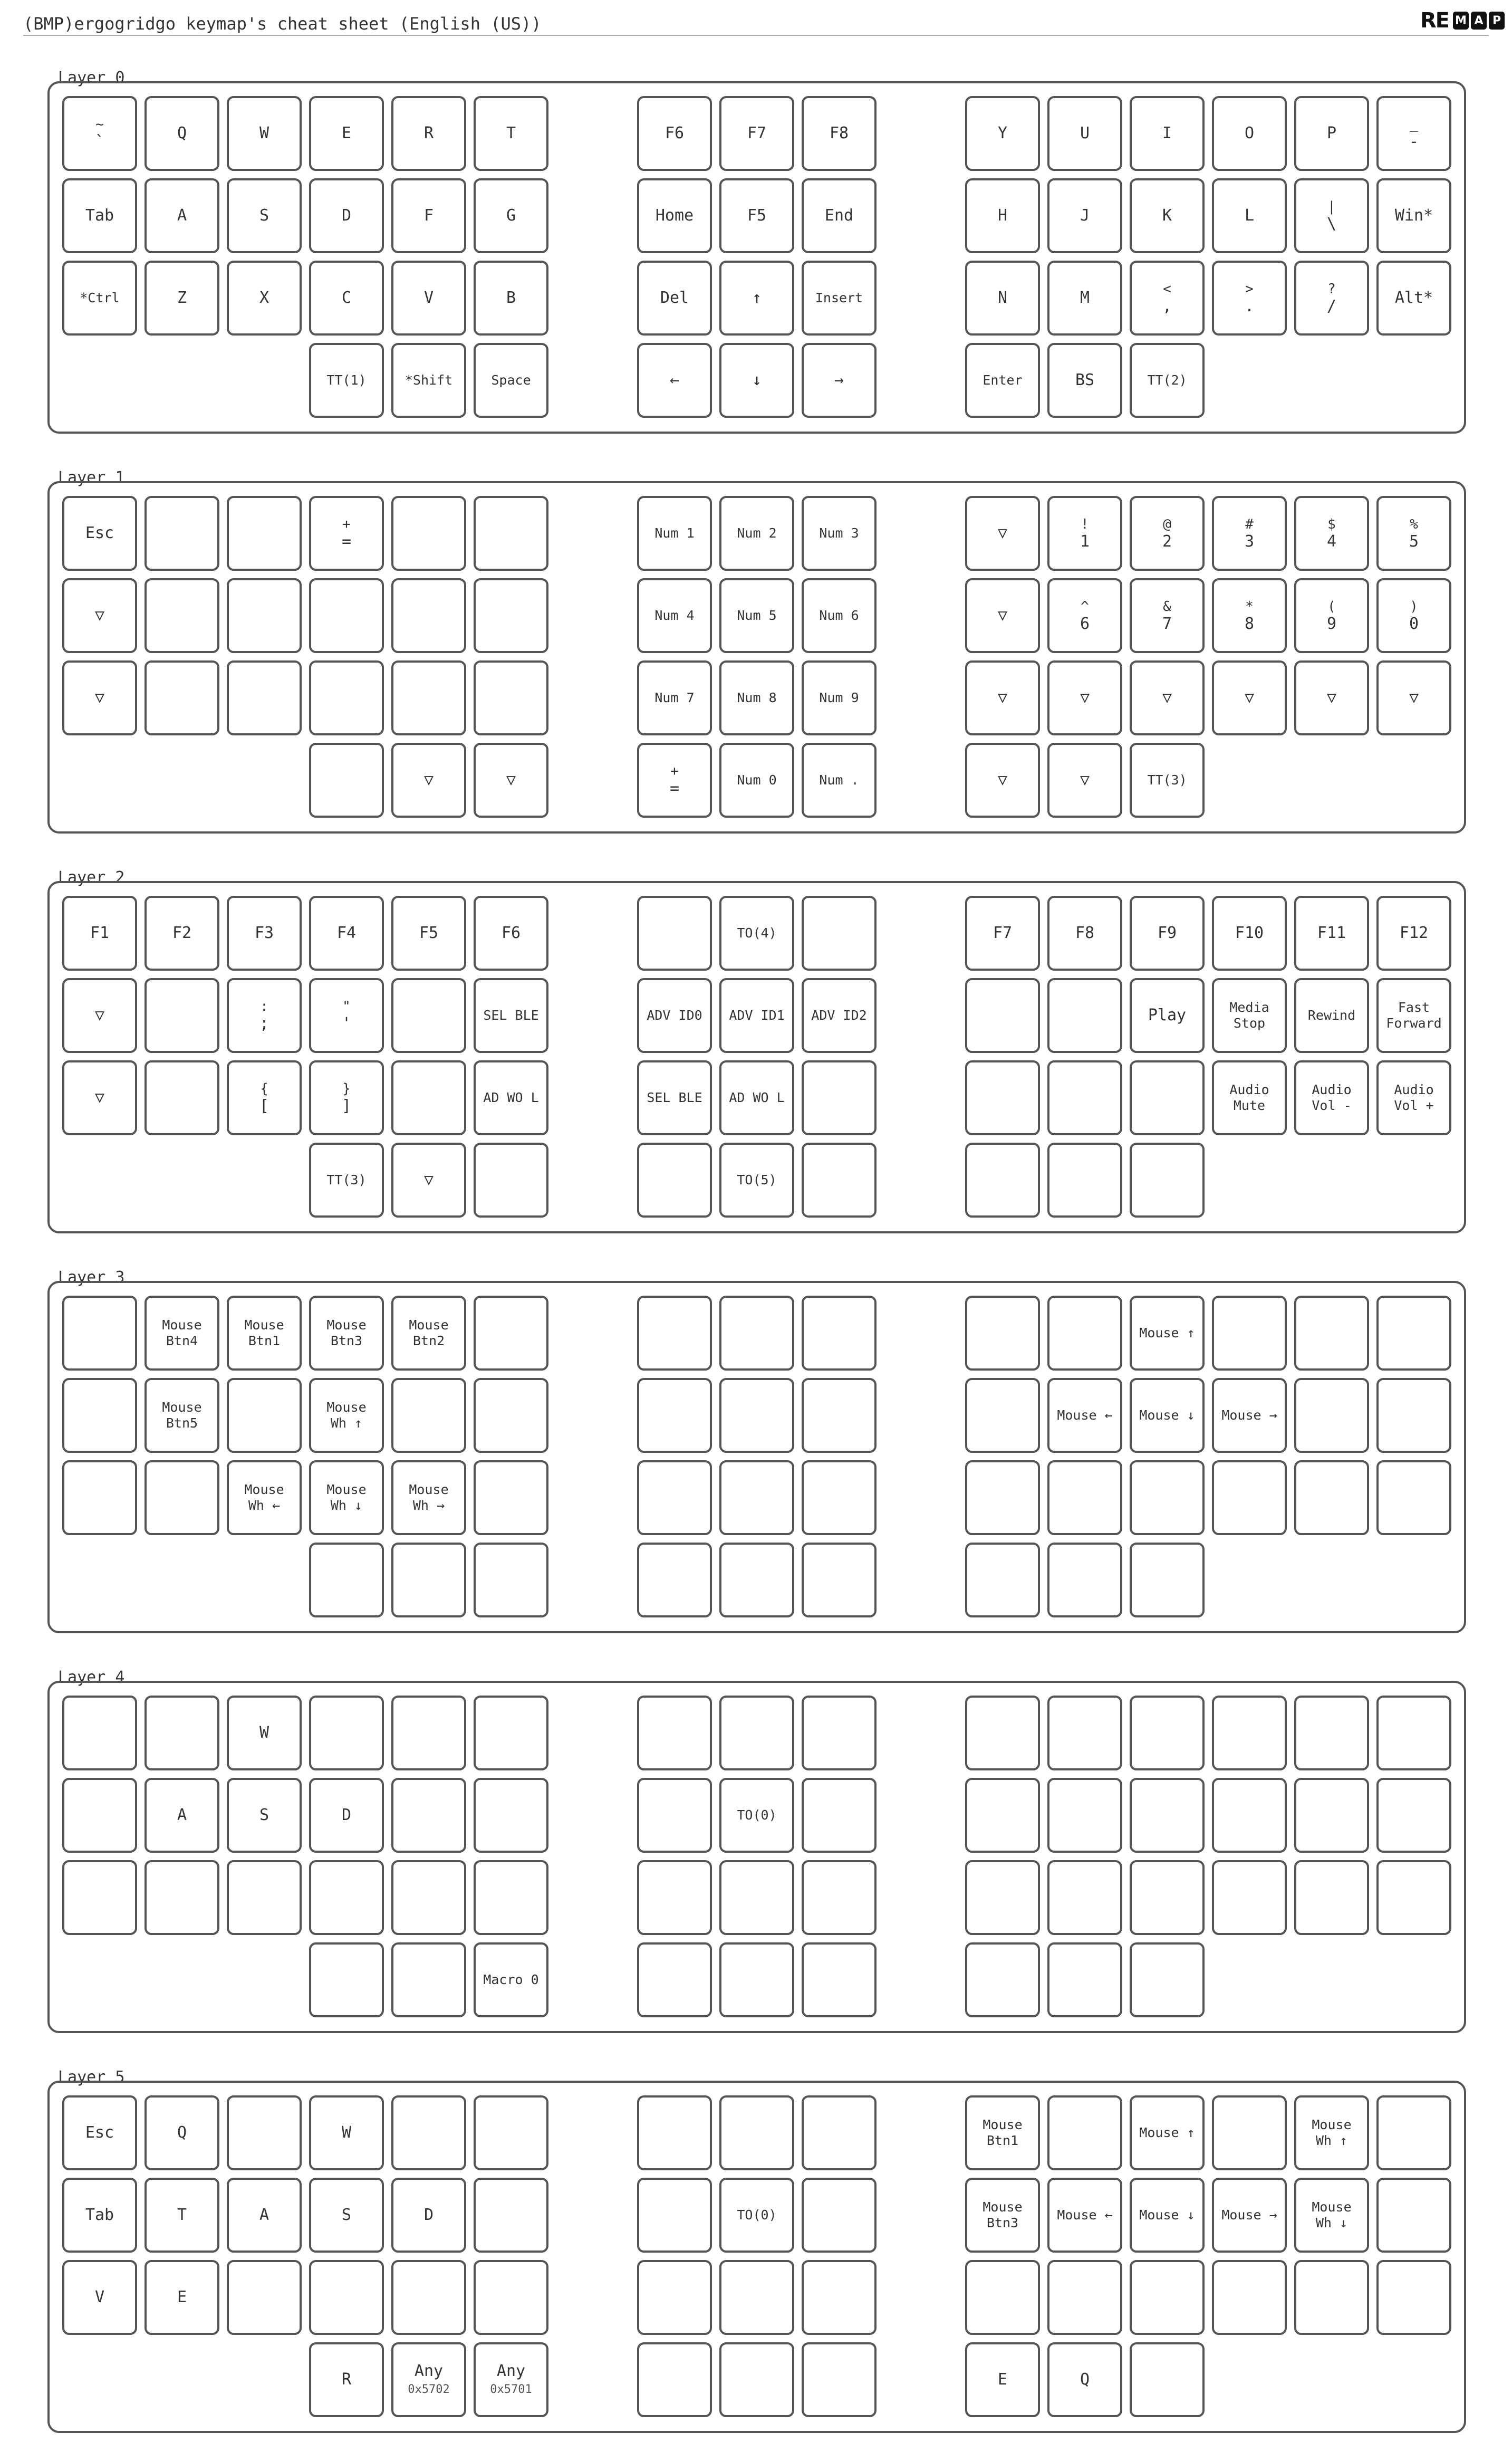 The image size is (1512, 2442). What do you see at coordinates (1249, 1097) in the screenshot?
I see `keycap: Audio Mute` at bounding box center [1249, 1097].